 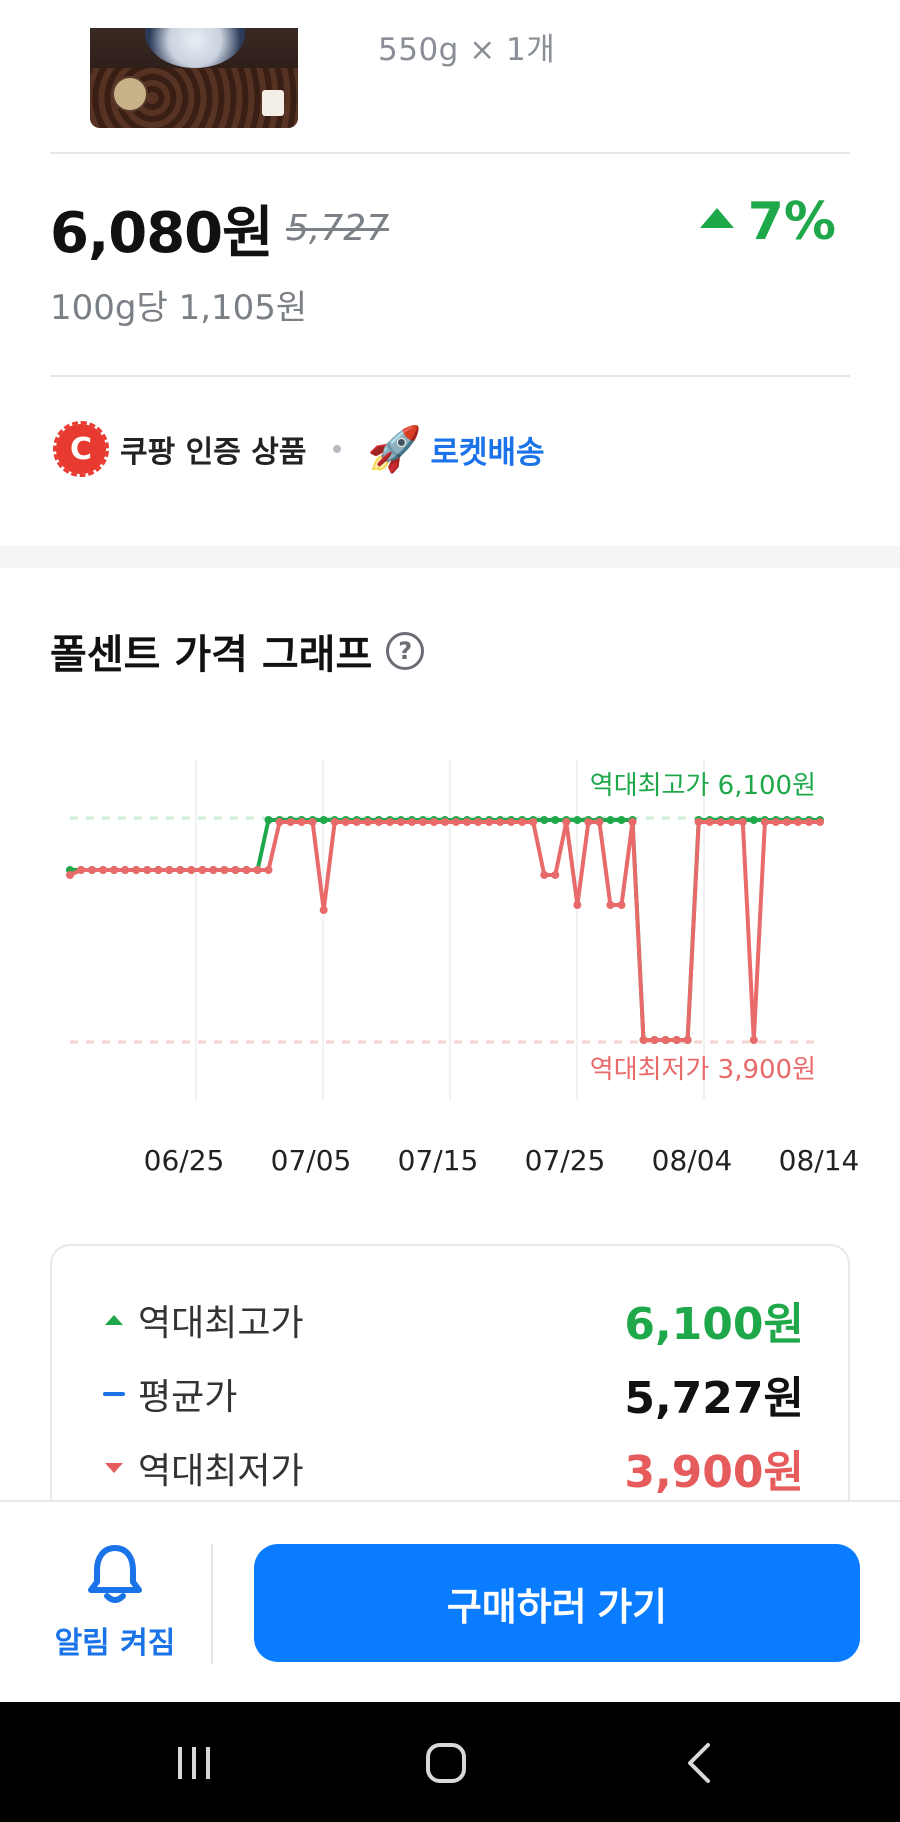 What do you see at coordinates (467, 50) in the screenshot?
I see `product-quantity: 550g × 1개` at bounding box center [467, 50].